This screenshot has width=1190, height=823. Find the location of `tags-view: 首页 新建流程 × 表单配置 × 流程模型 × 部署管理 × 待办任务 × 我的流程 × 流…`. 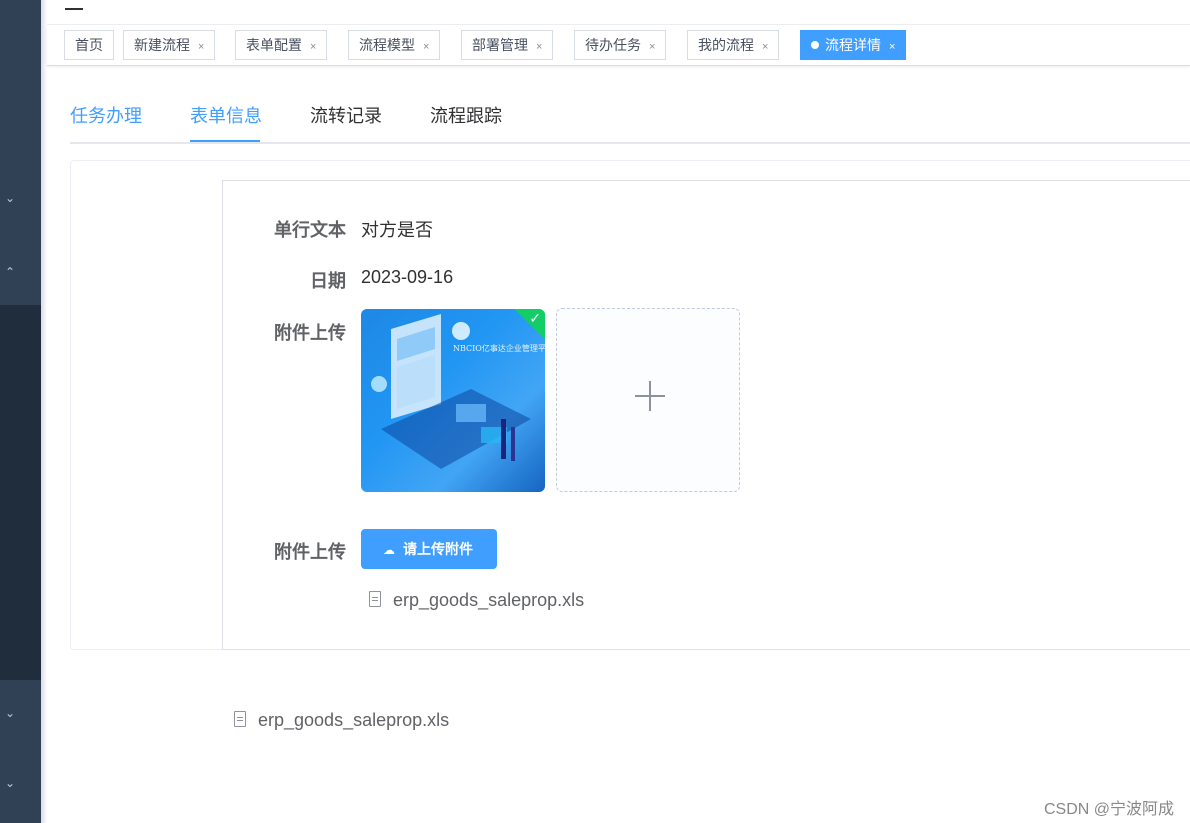

tags-view: 首页 新建流程 × 表单配置 × 流程模型 × 部署管理 × 待办任务 × 我的流程 × 流… is located at coordinates (618, 45).